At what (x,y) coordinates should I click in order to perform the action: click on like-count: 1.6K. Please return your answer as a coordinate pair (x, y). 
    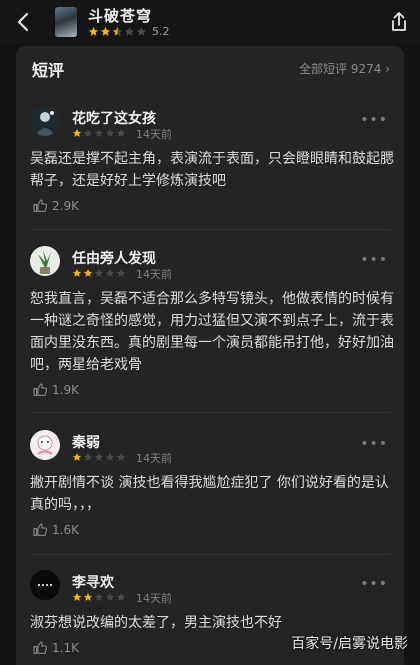
    Looking at the image, I should click on (65, 530).